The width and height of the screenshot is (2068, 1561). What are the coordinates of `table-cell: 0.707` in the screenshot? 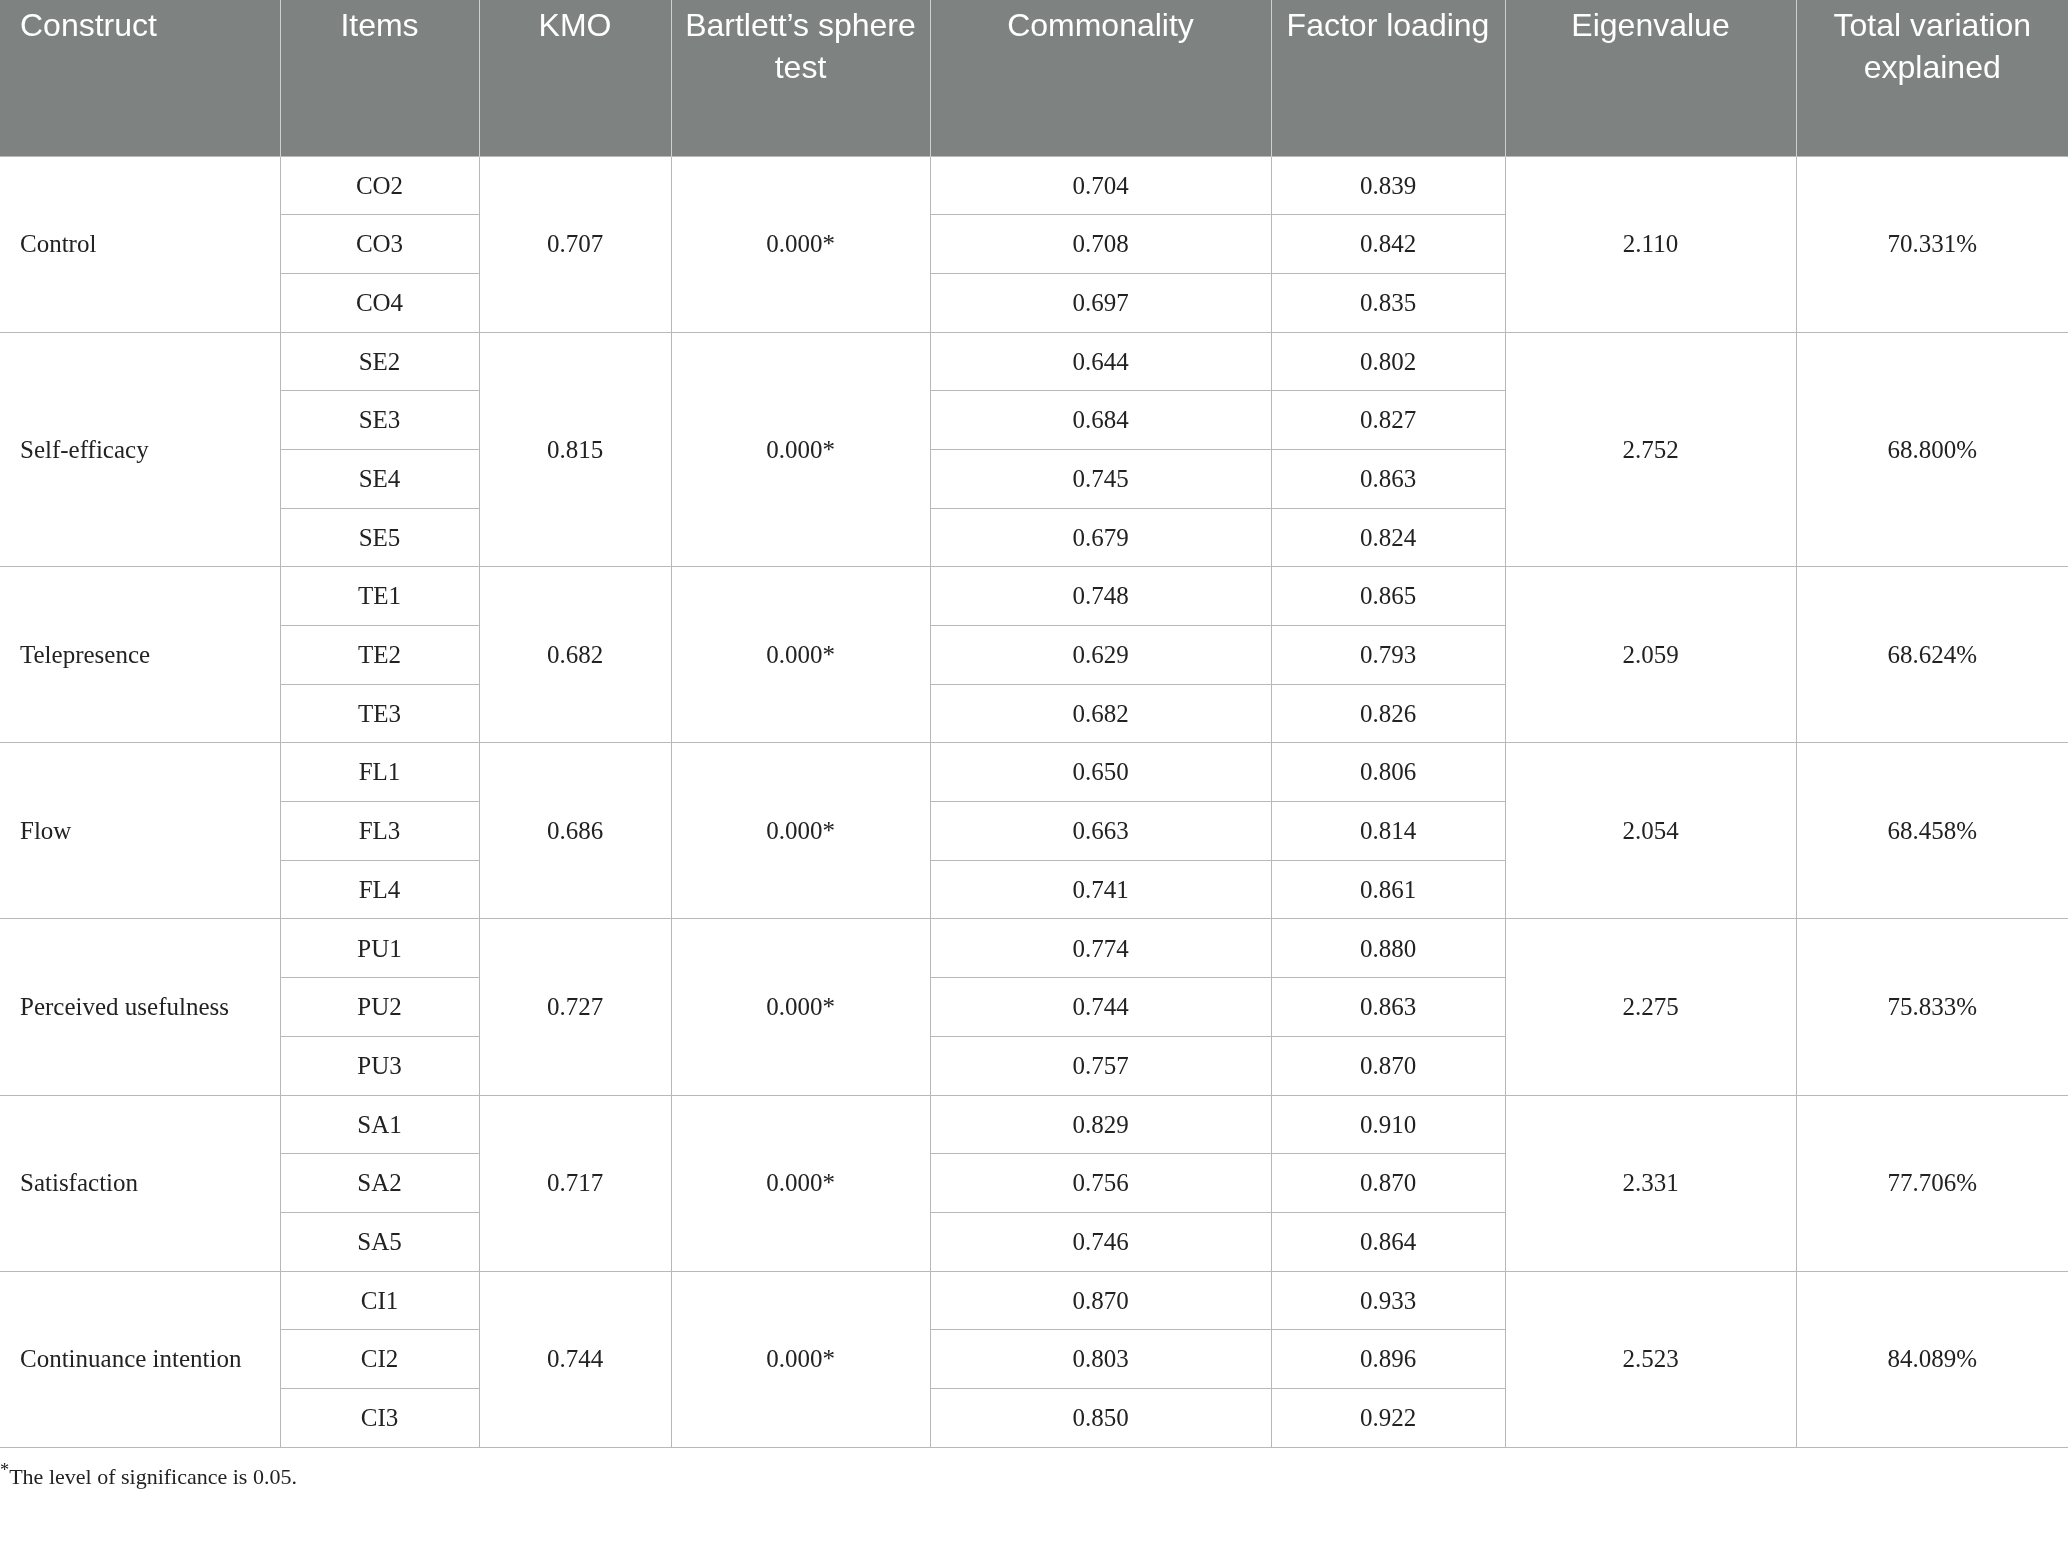 It's located at (575, 244).